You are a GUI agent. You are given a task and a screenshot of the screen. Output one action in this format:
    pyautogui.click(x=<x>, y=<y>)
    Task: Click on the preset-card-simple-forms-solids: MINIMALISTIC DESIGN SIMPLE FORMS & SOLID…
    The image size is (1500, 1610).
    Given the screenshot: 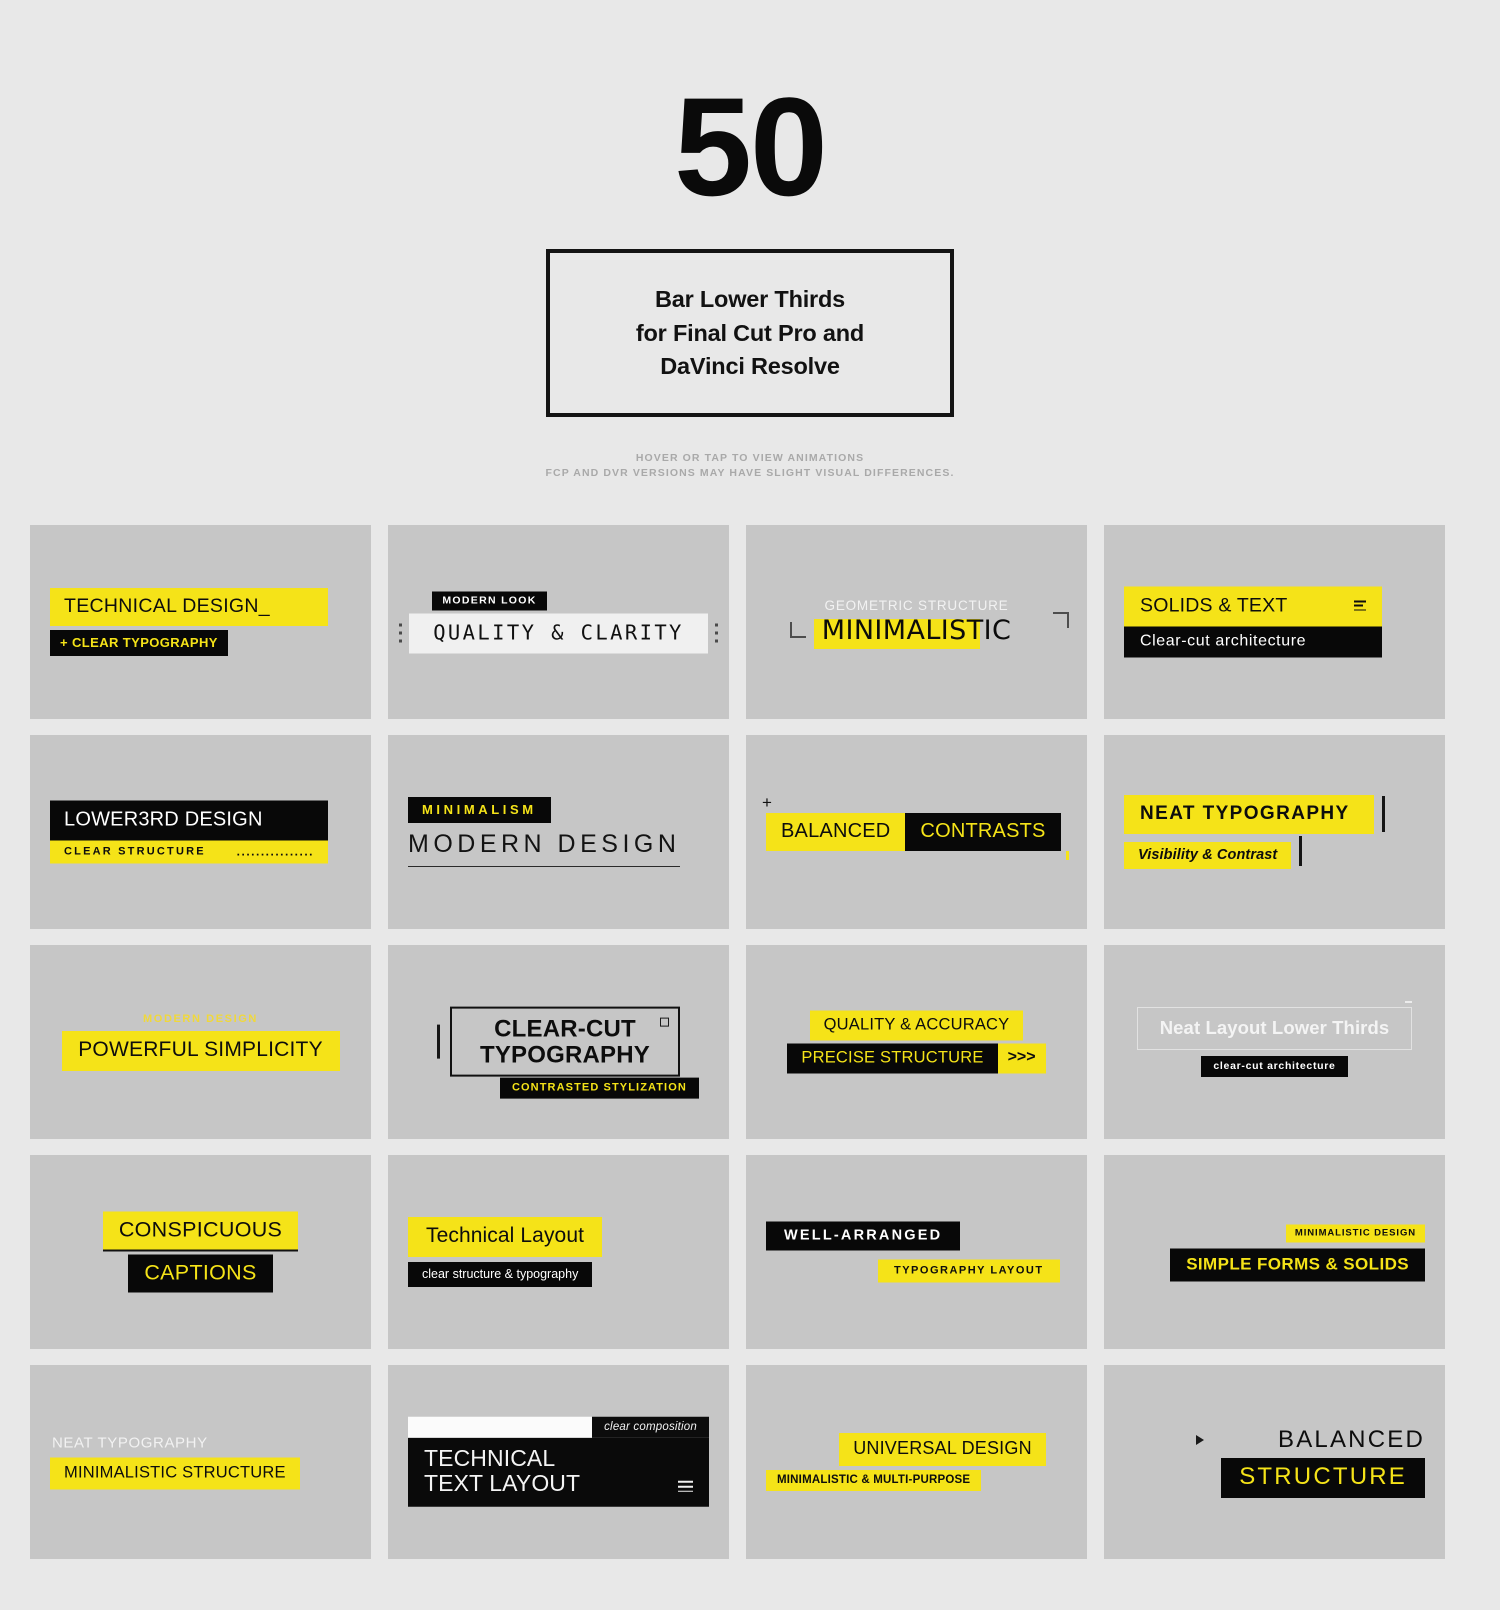 What is the action you would take?
    pyautogui.click(x=1274, y=1251)
    